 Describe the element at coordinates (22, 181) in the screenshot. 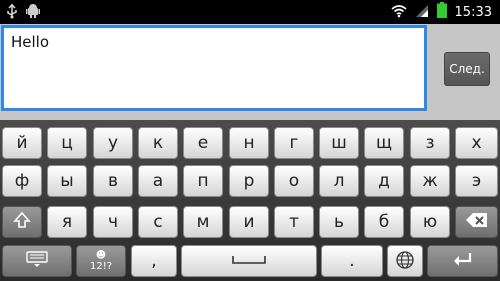

I see `key: ф` at that location.